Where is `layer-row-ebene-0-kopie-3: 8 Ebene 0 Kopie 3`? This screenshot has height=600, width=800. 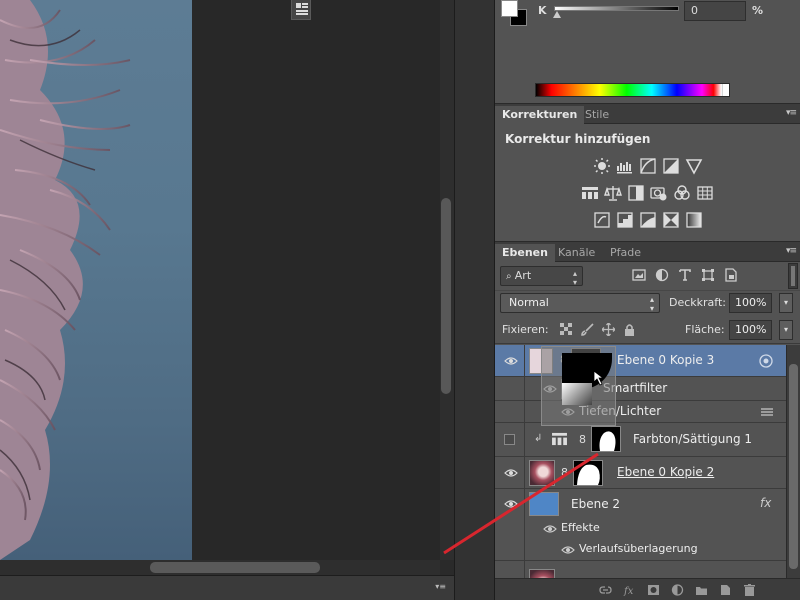 layer-row-ebene-0-kopie-3: 8 Ebene 0 Kopie 3 is located at coordinates (640, 361).